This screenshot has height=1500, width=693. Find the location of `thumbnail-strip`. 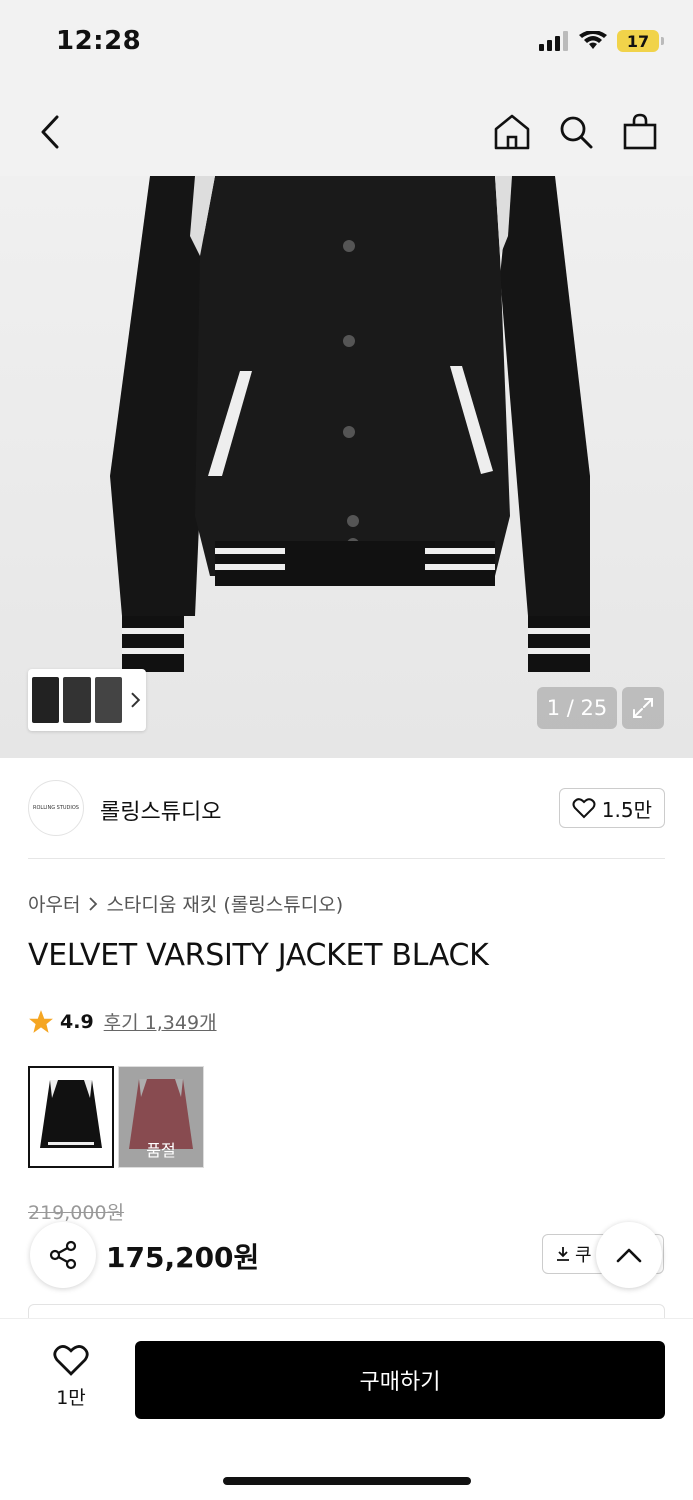

thumbnail-strip is located at coordinates (87, 700).